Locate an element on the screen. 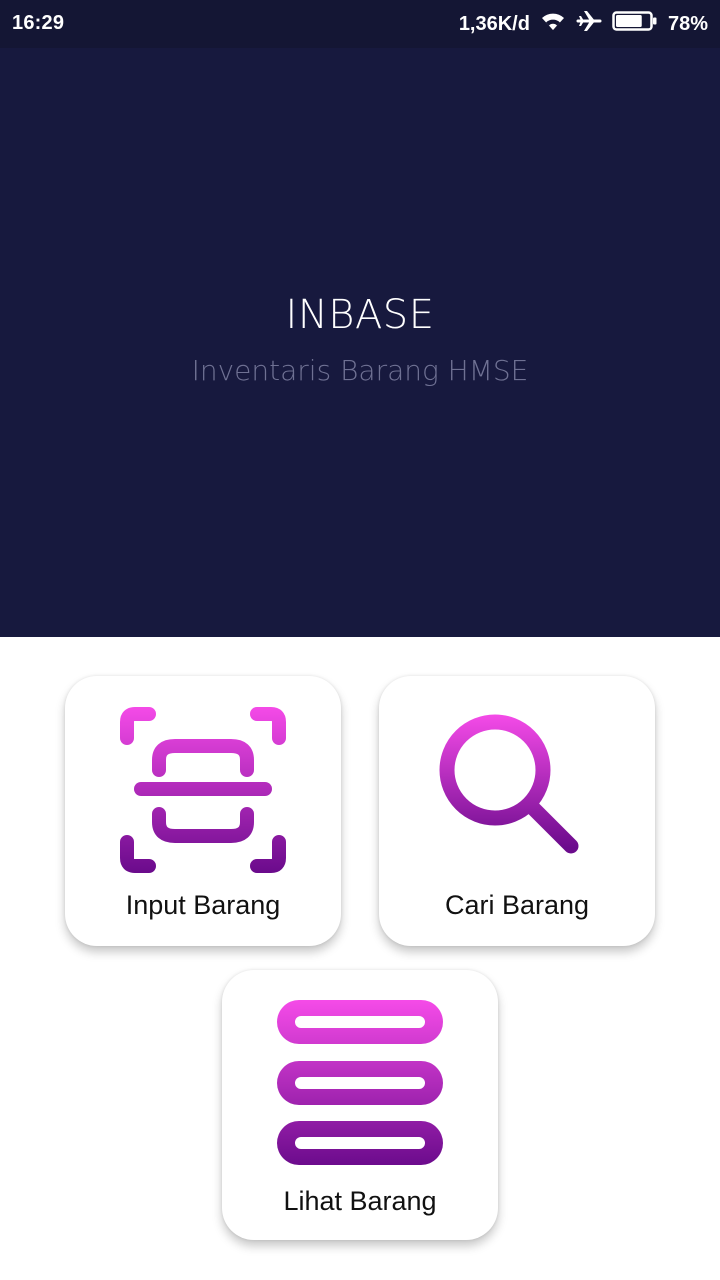 Image resolution: width=720 pixels, height=1280 pixels. battery-percent: 78% is located at coordinates (687, 23).